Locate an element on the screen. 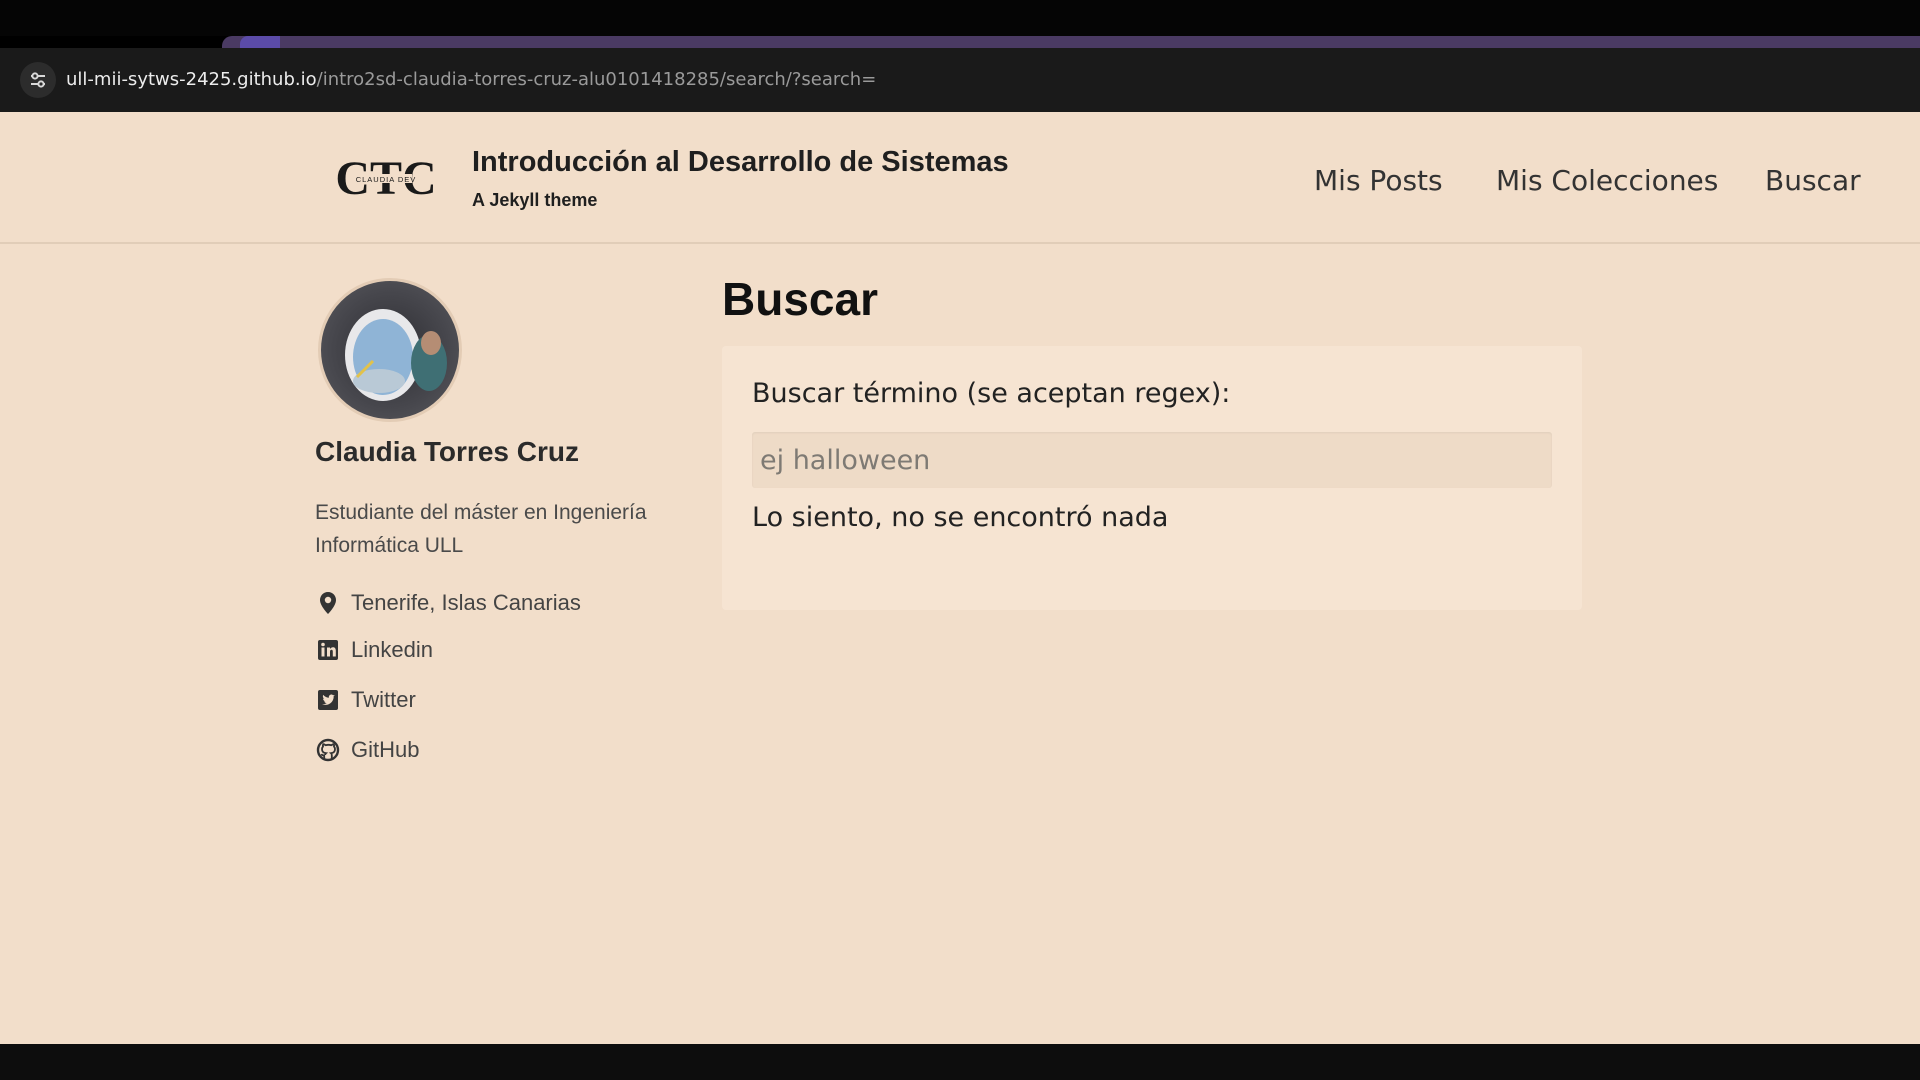 This screenshot has width=1920, height=1080. author-location-label: Tenerife, Islas Canarias is located at coordinates (466, 602).